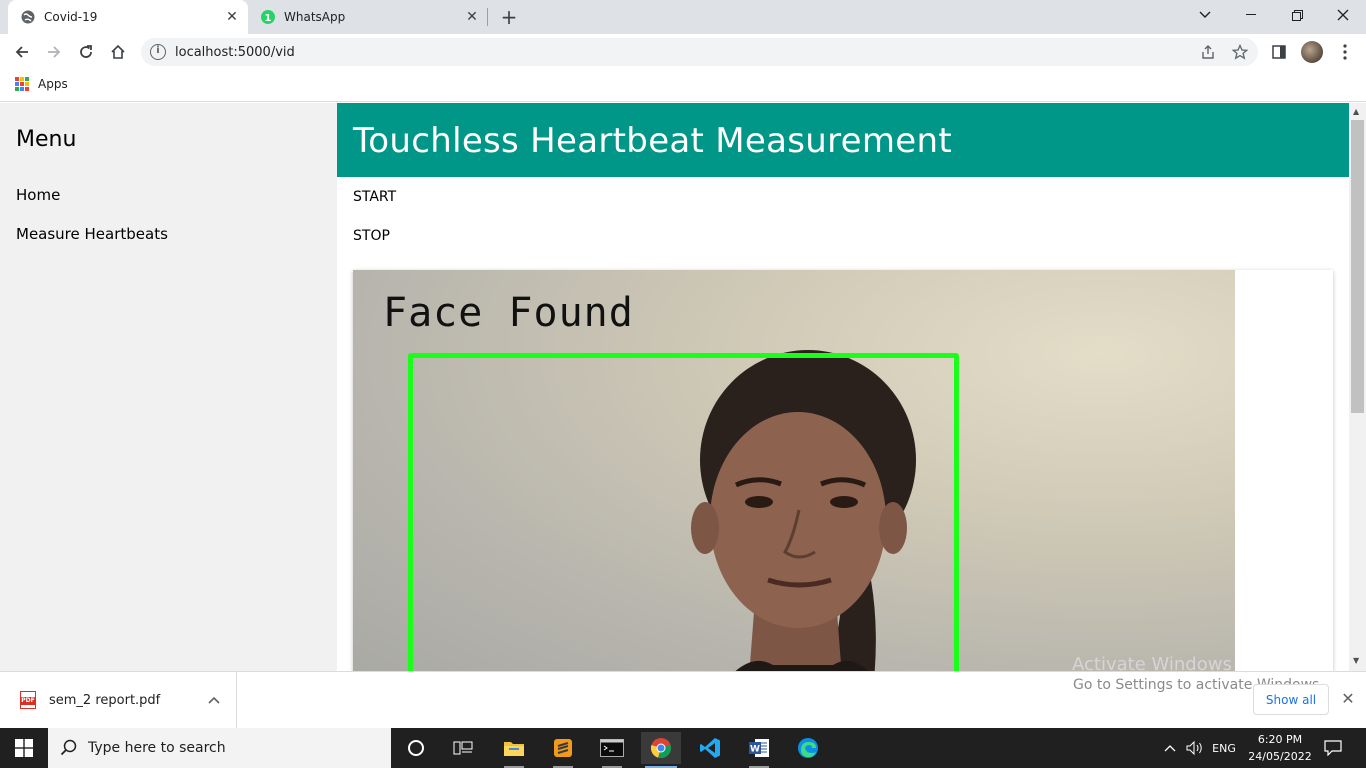 This screenshot has height=768, width=1366. Describe the element at coordinates (1280, 739) in the screenshot. I see `clock-time: 6:20 PM` at that location.